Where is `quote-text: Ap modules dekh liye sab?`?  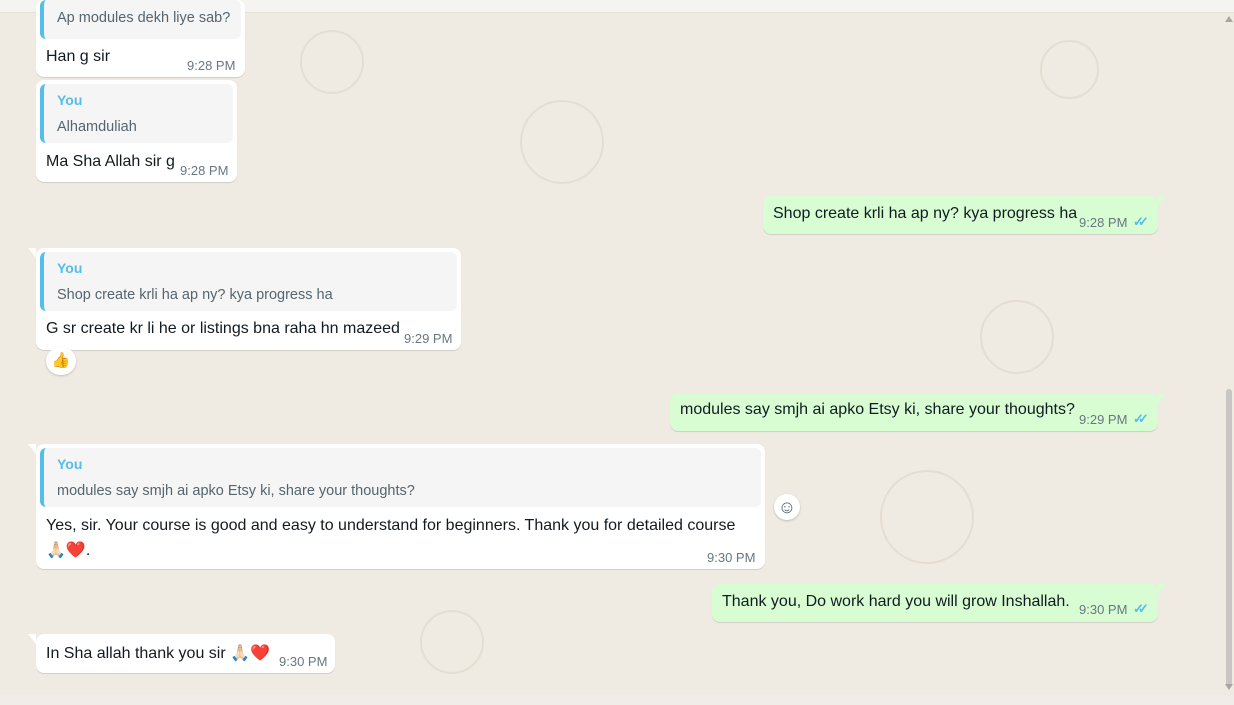
quote-text: Ap modules dekh liye sab? is located at coordinates (144, 18).